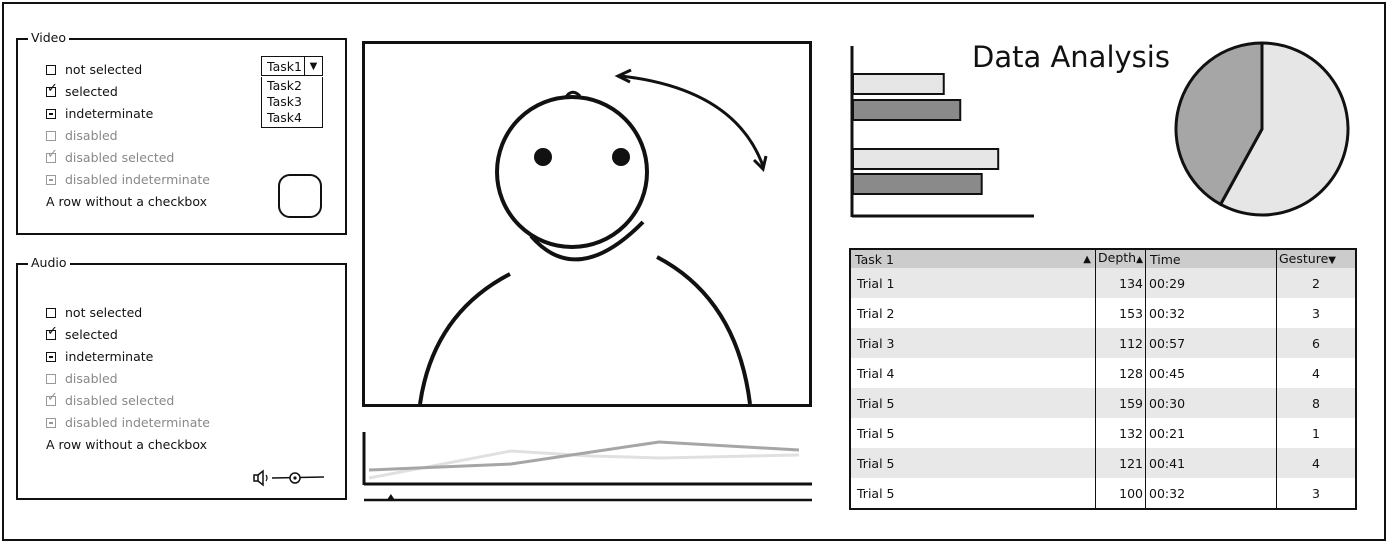  I want to click on speaker-icon, so click(260, 478).